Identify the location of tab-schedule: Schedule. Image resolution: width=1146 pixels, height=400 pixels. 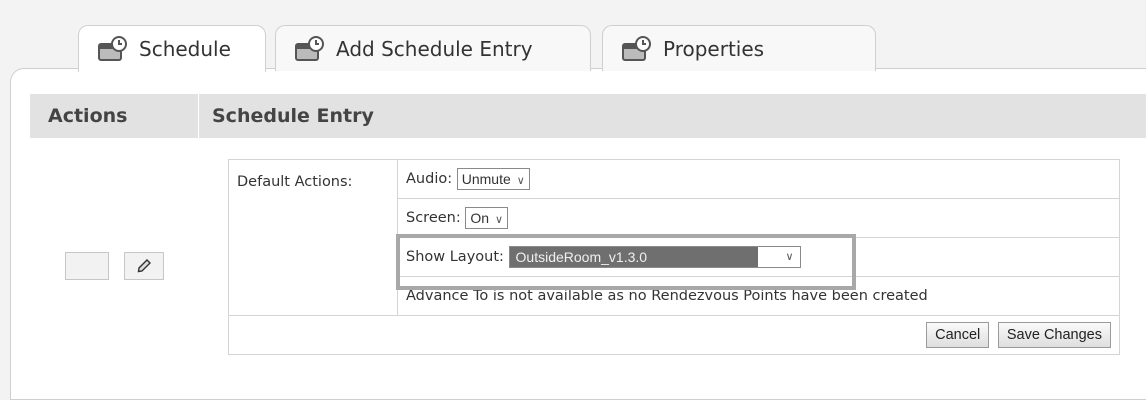
(172, 48).